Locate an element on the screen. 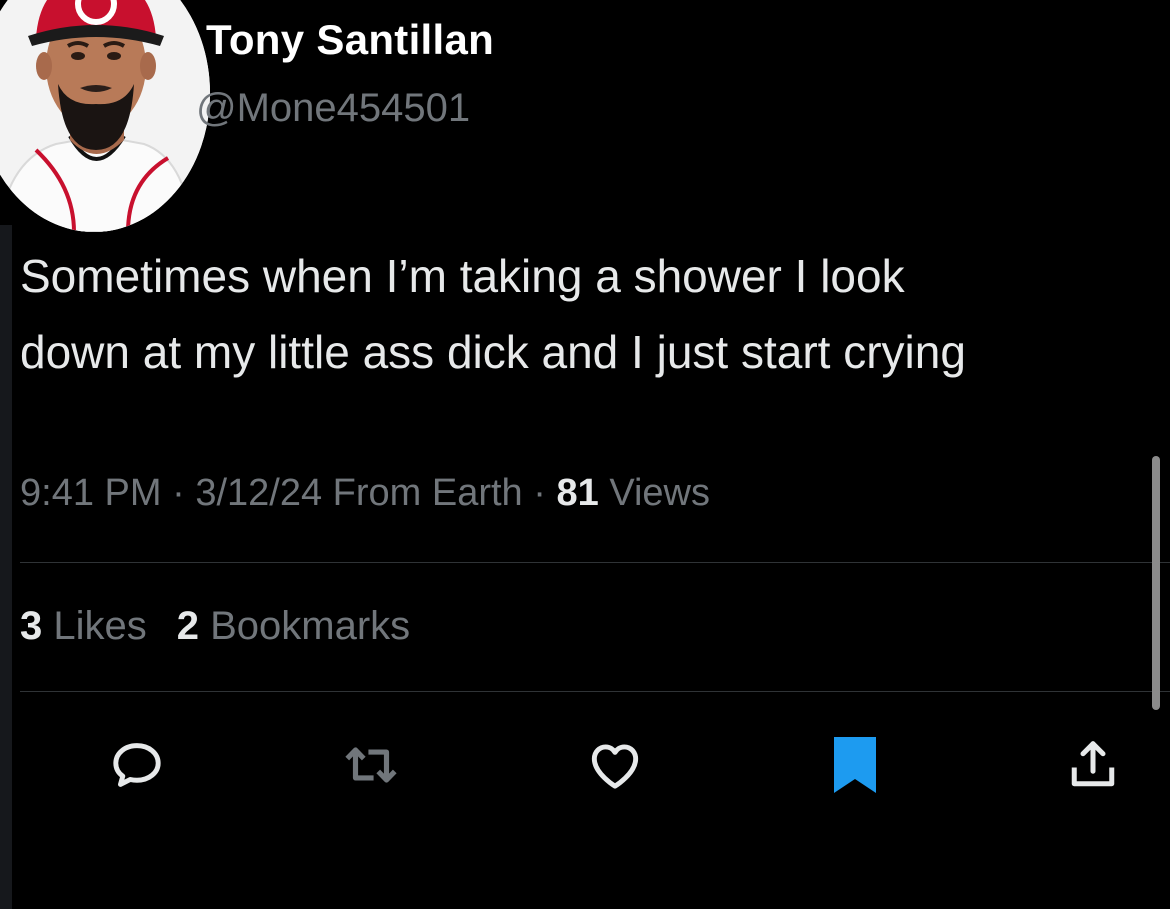  tweet-date-source: 3/12/24 From Earth is located at coordinates (359, 493).